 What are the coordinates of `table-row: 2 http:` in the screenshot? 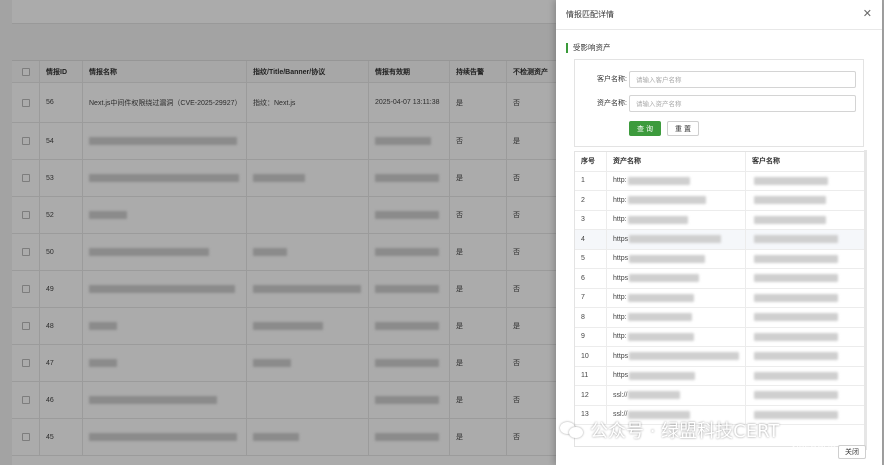 It's located at (720, 201).